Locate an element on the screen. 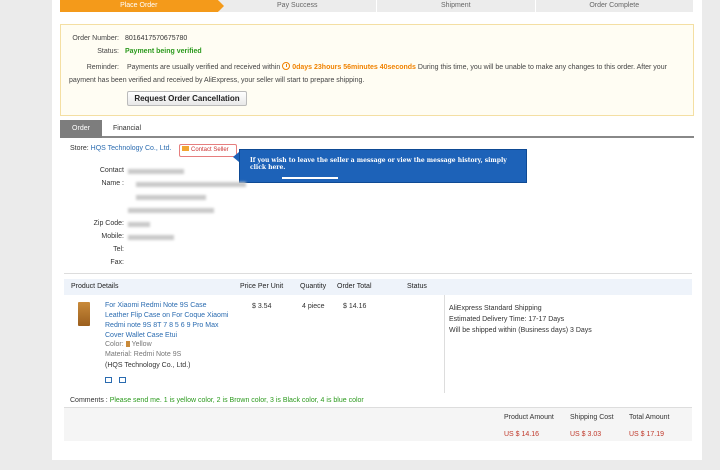  tab-order: Order is located at coordinates (81, 129).